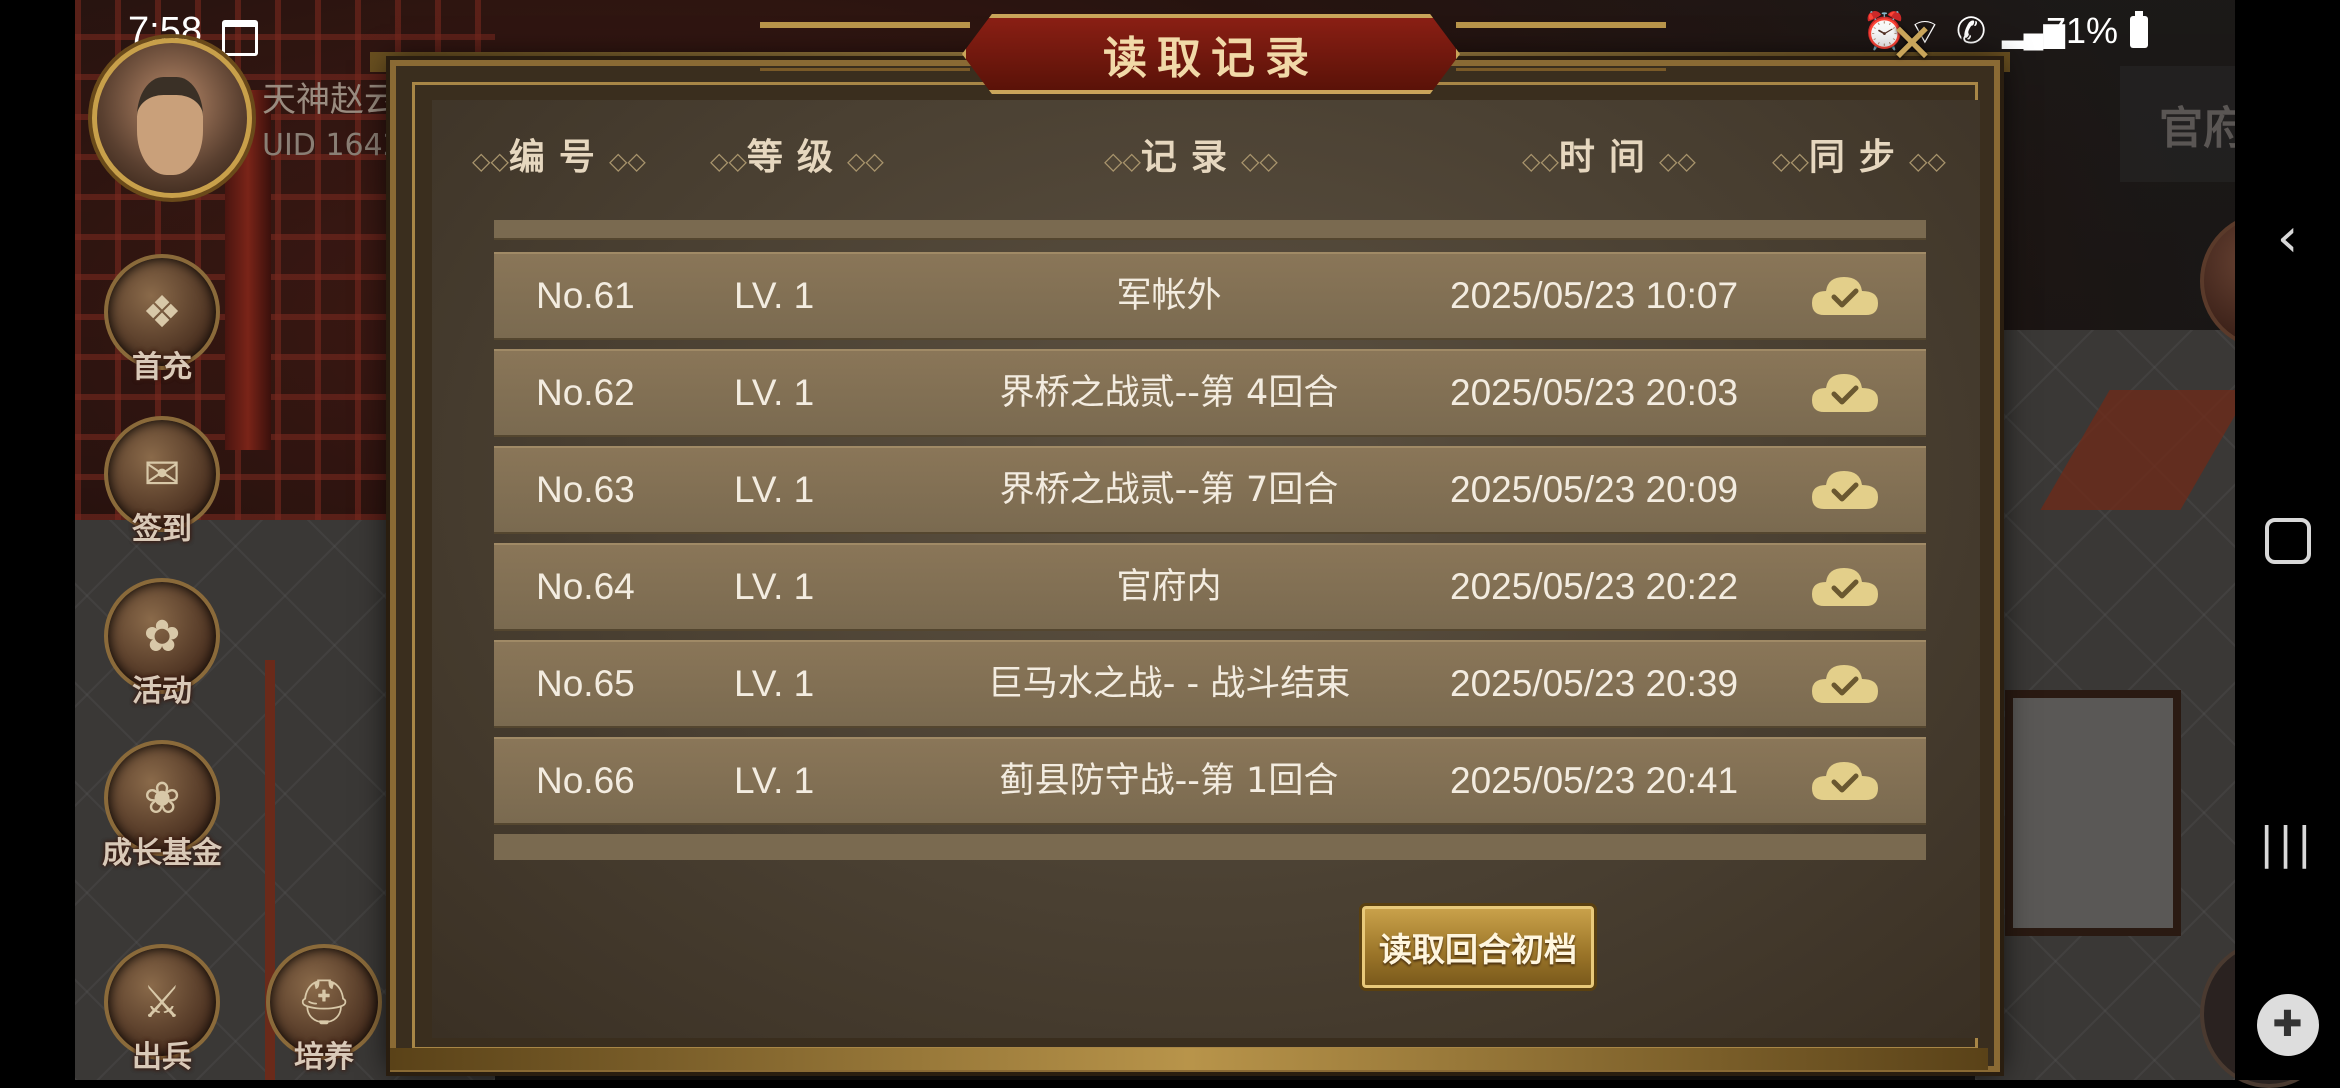 Image resolution: width=2340 pixels, height=1088 pixels. I want to click on header-sync: ◇◇同步◇◇, so click(1859, 157).